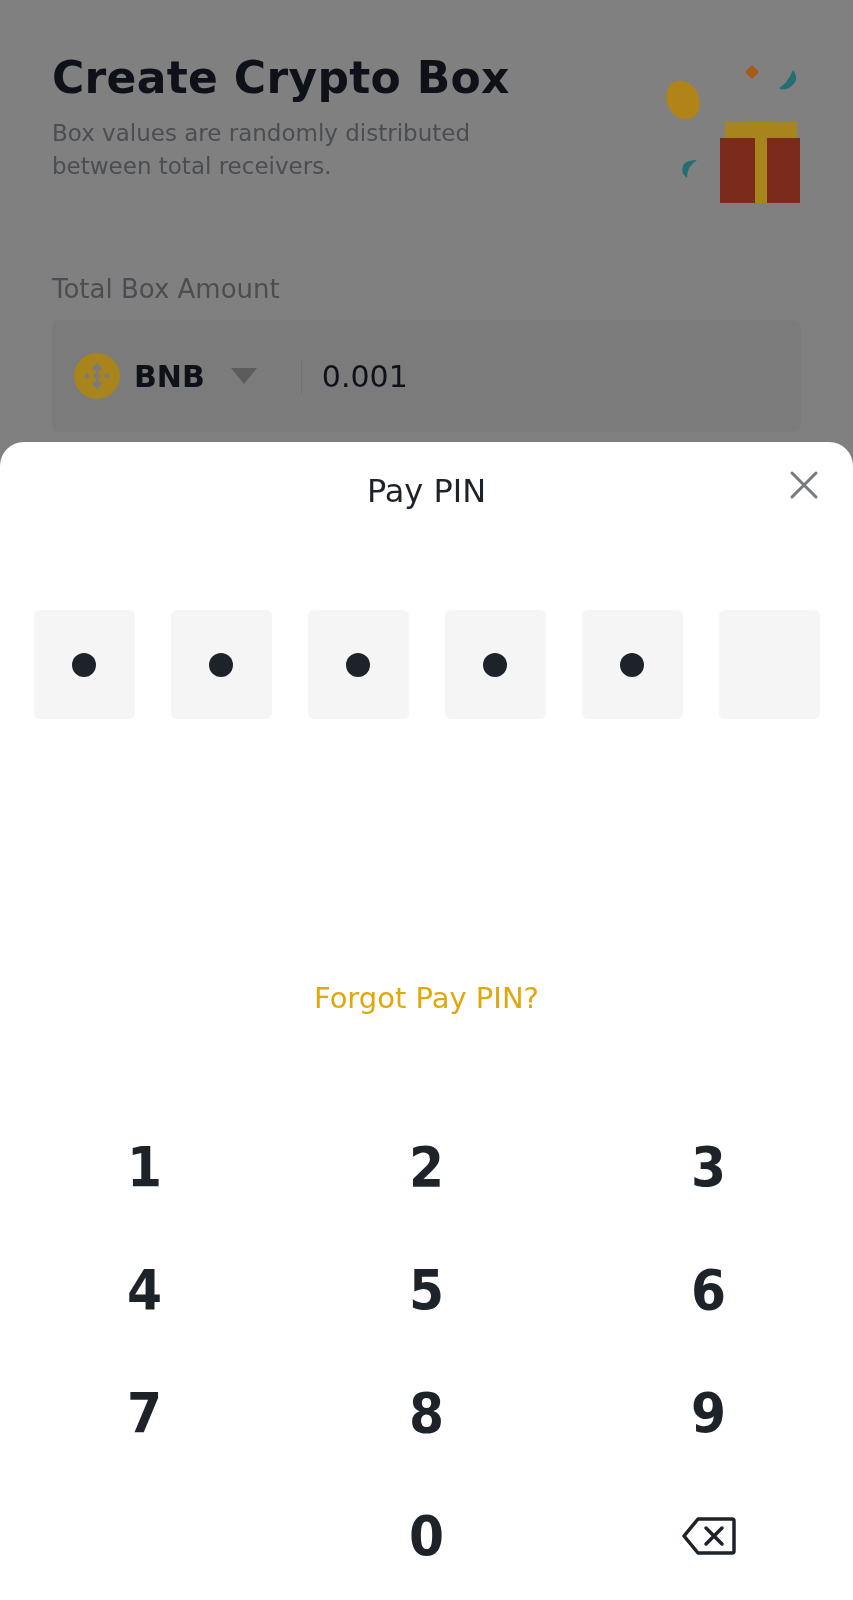 This screenshot has height=1600, width=853. Describe the element at coordinates (426, 1412) in the screenshot. I see `keypad-key: 8` at that location.